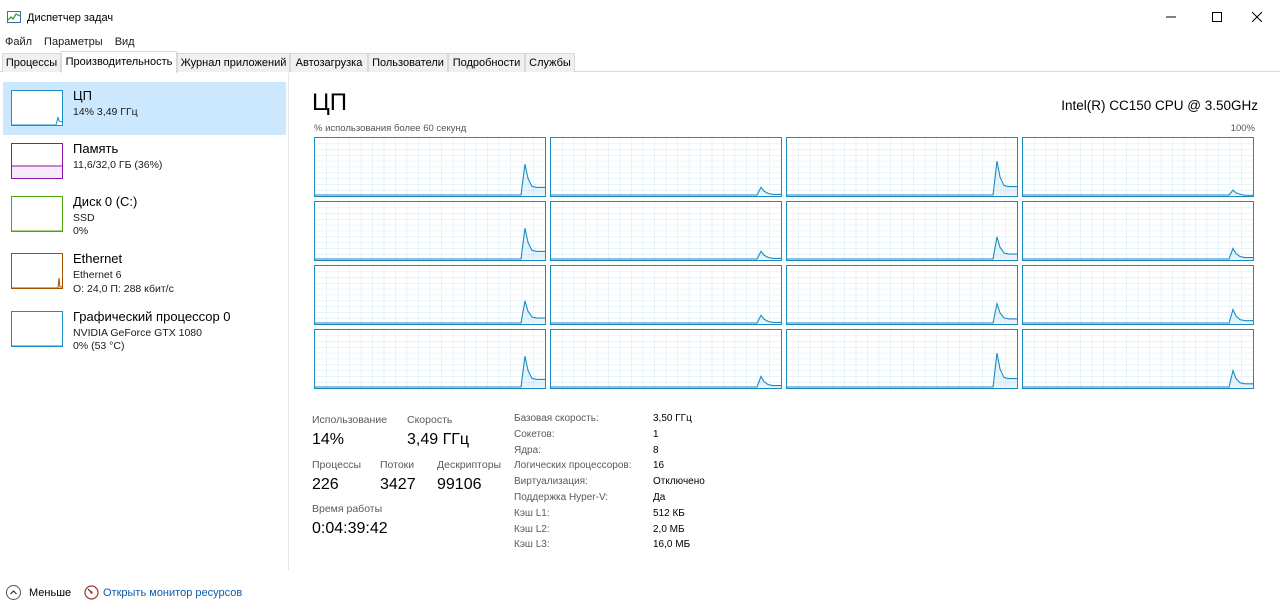 This screenshot has height=614, width=1280. I want to click on info-key: Ядра:, so click(527, 450).